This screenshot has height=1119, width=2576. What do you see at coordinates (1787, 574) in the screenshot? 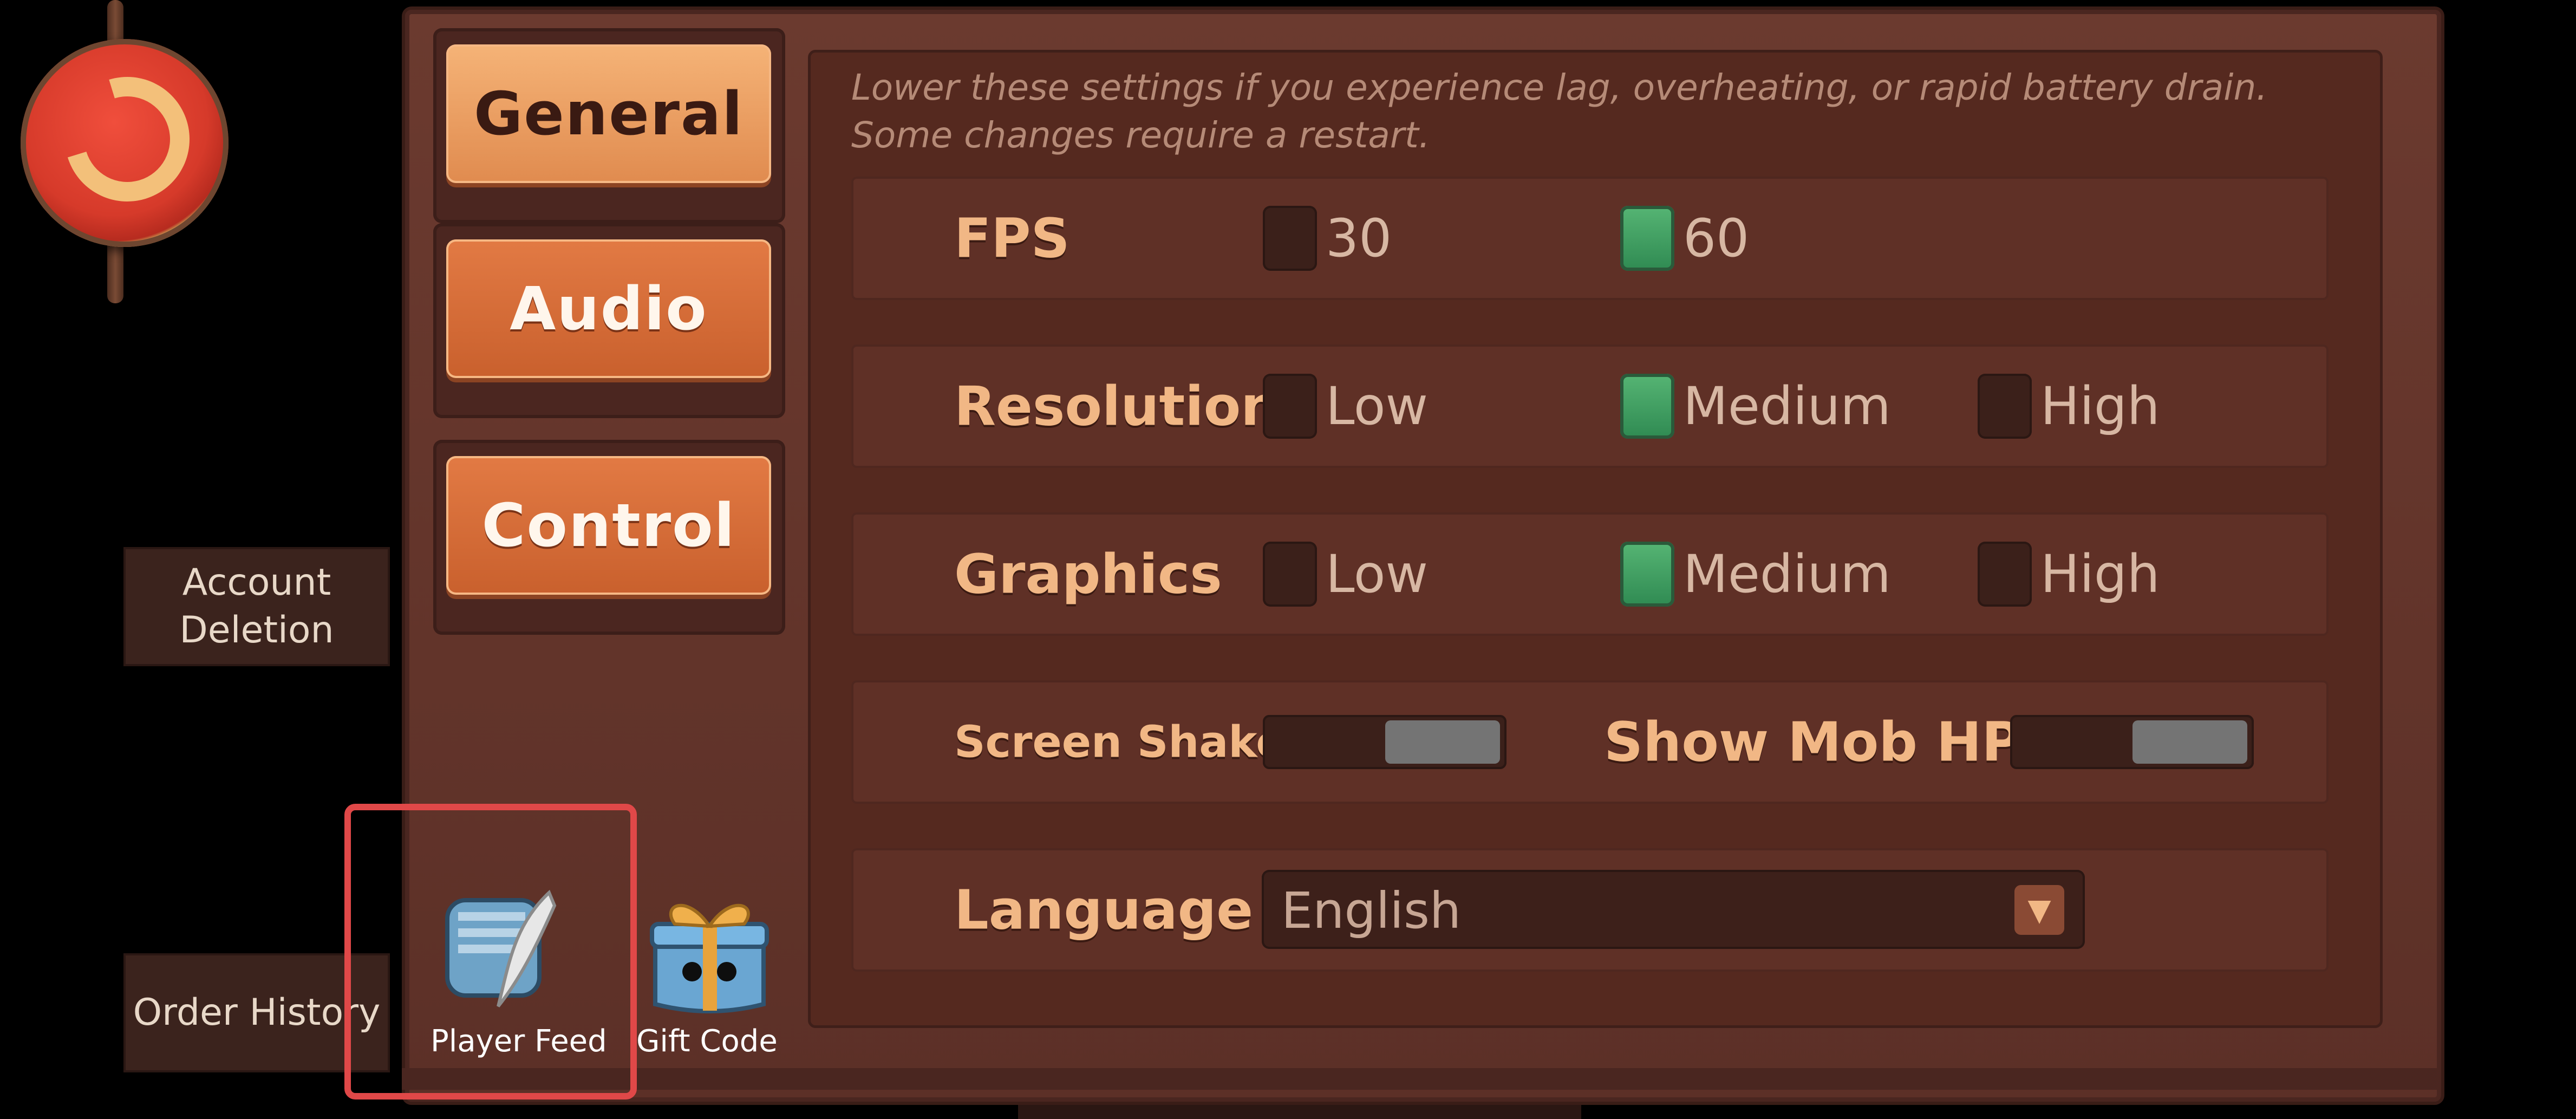
I see `graphics-option-medium-label: Medium` at bounding box center [1787, 574].